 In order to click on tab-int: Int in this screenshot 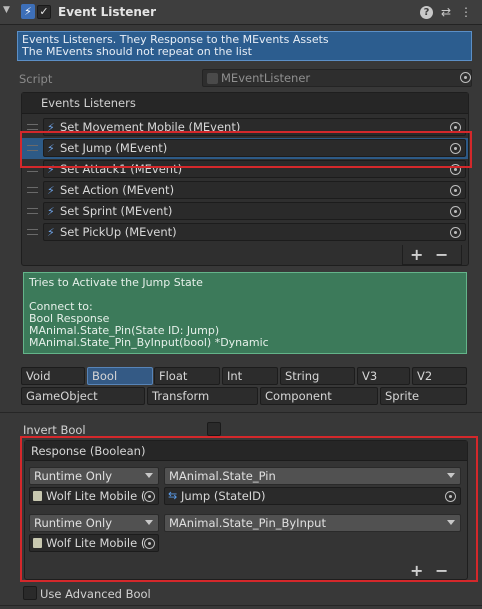, I will do `click(250, 376)`.